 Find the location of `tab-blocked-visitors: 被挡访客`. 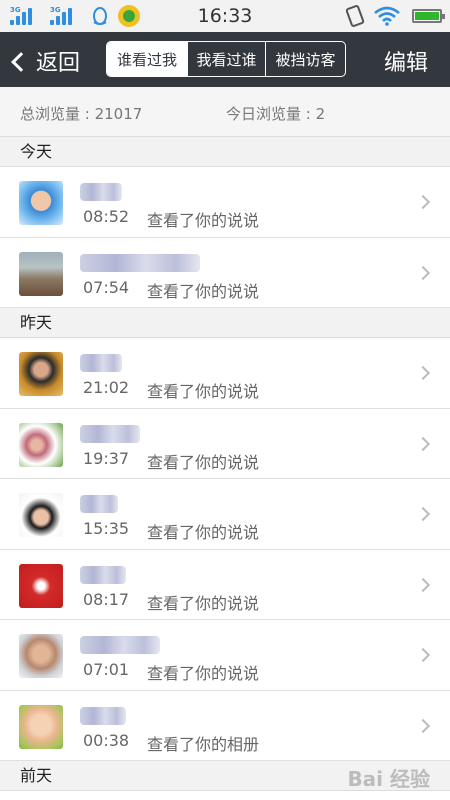

tab-blocked-visitors: 被挡访客 is located at coordinates (305, 59).